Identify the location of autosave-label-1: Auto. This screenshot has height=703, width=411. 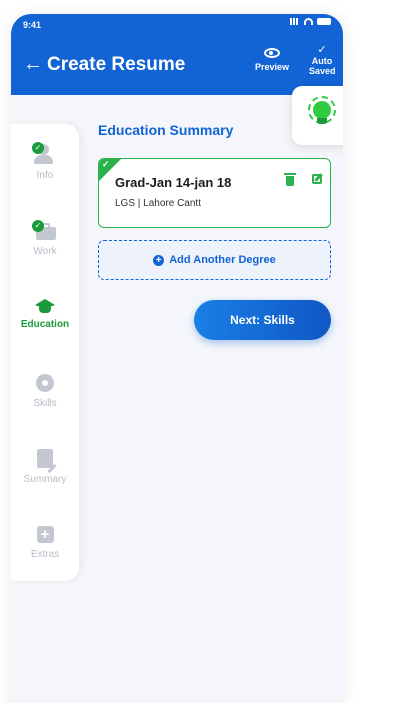
(322, 61).